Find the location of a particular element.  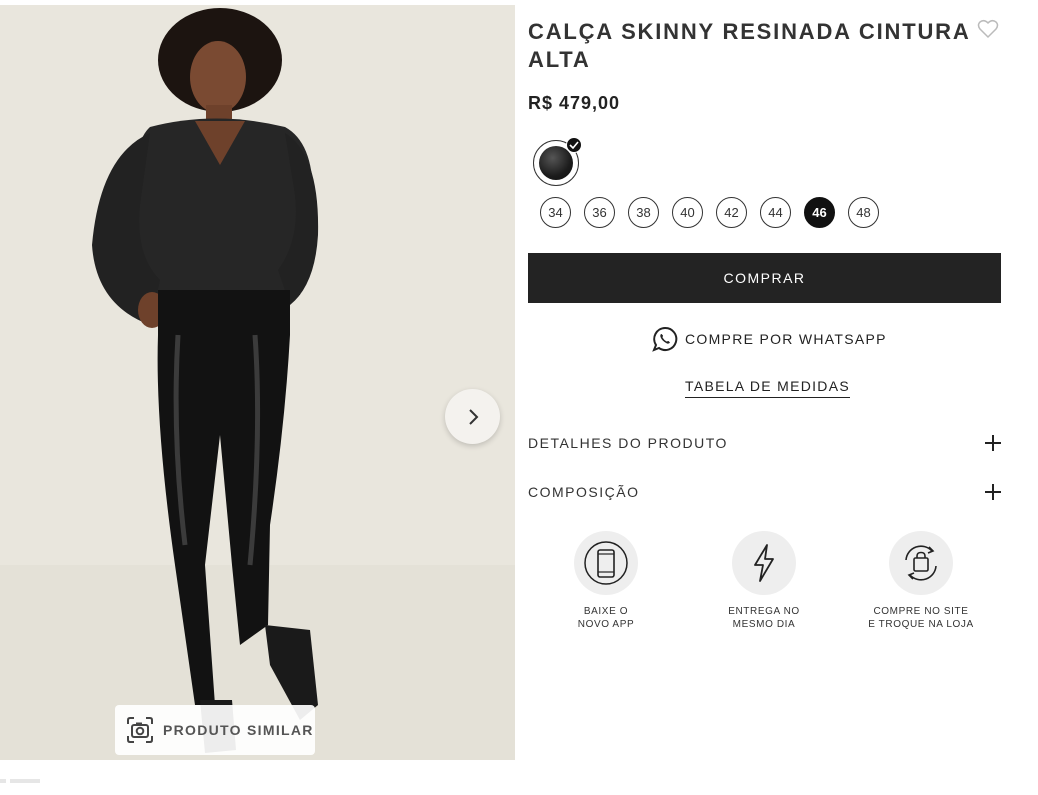

benefit-text: BAIXE O NOVO APP is located at coordinates (606, 618).